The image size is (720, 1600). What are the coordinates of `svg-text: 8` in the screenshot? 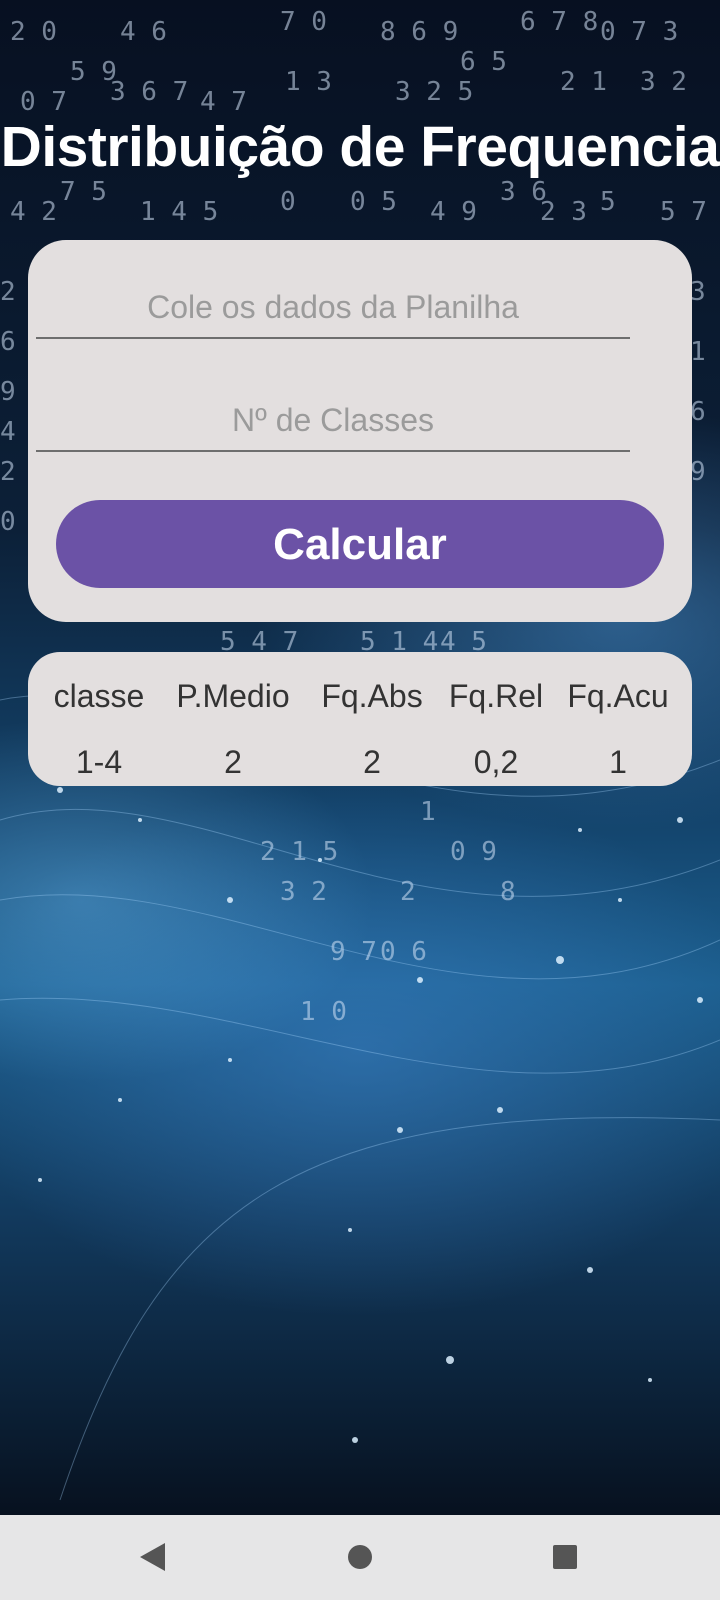 It's located at (508, 892).